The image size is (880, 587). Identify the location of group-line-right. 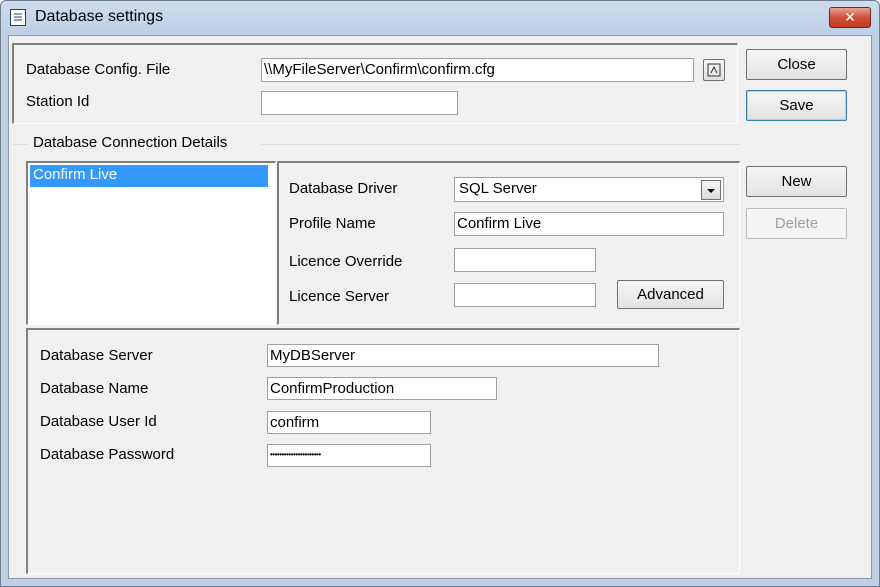
(500, 144).